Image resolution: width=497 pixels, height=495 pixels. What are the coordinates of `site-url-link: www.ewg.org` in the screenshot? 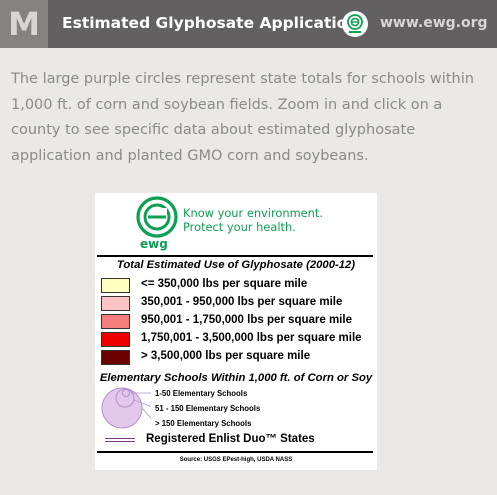 It's located at (434, 23).